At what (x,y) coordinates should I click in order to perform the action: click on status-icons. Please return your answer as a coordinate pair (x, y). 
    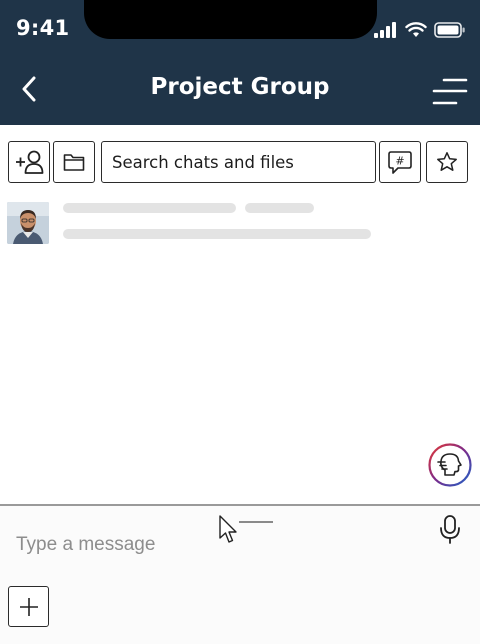
    Looking at the image, I should click on (420, 30).